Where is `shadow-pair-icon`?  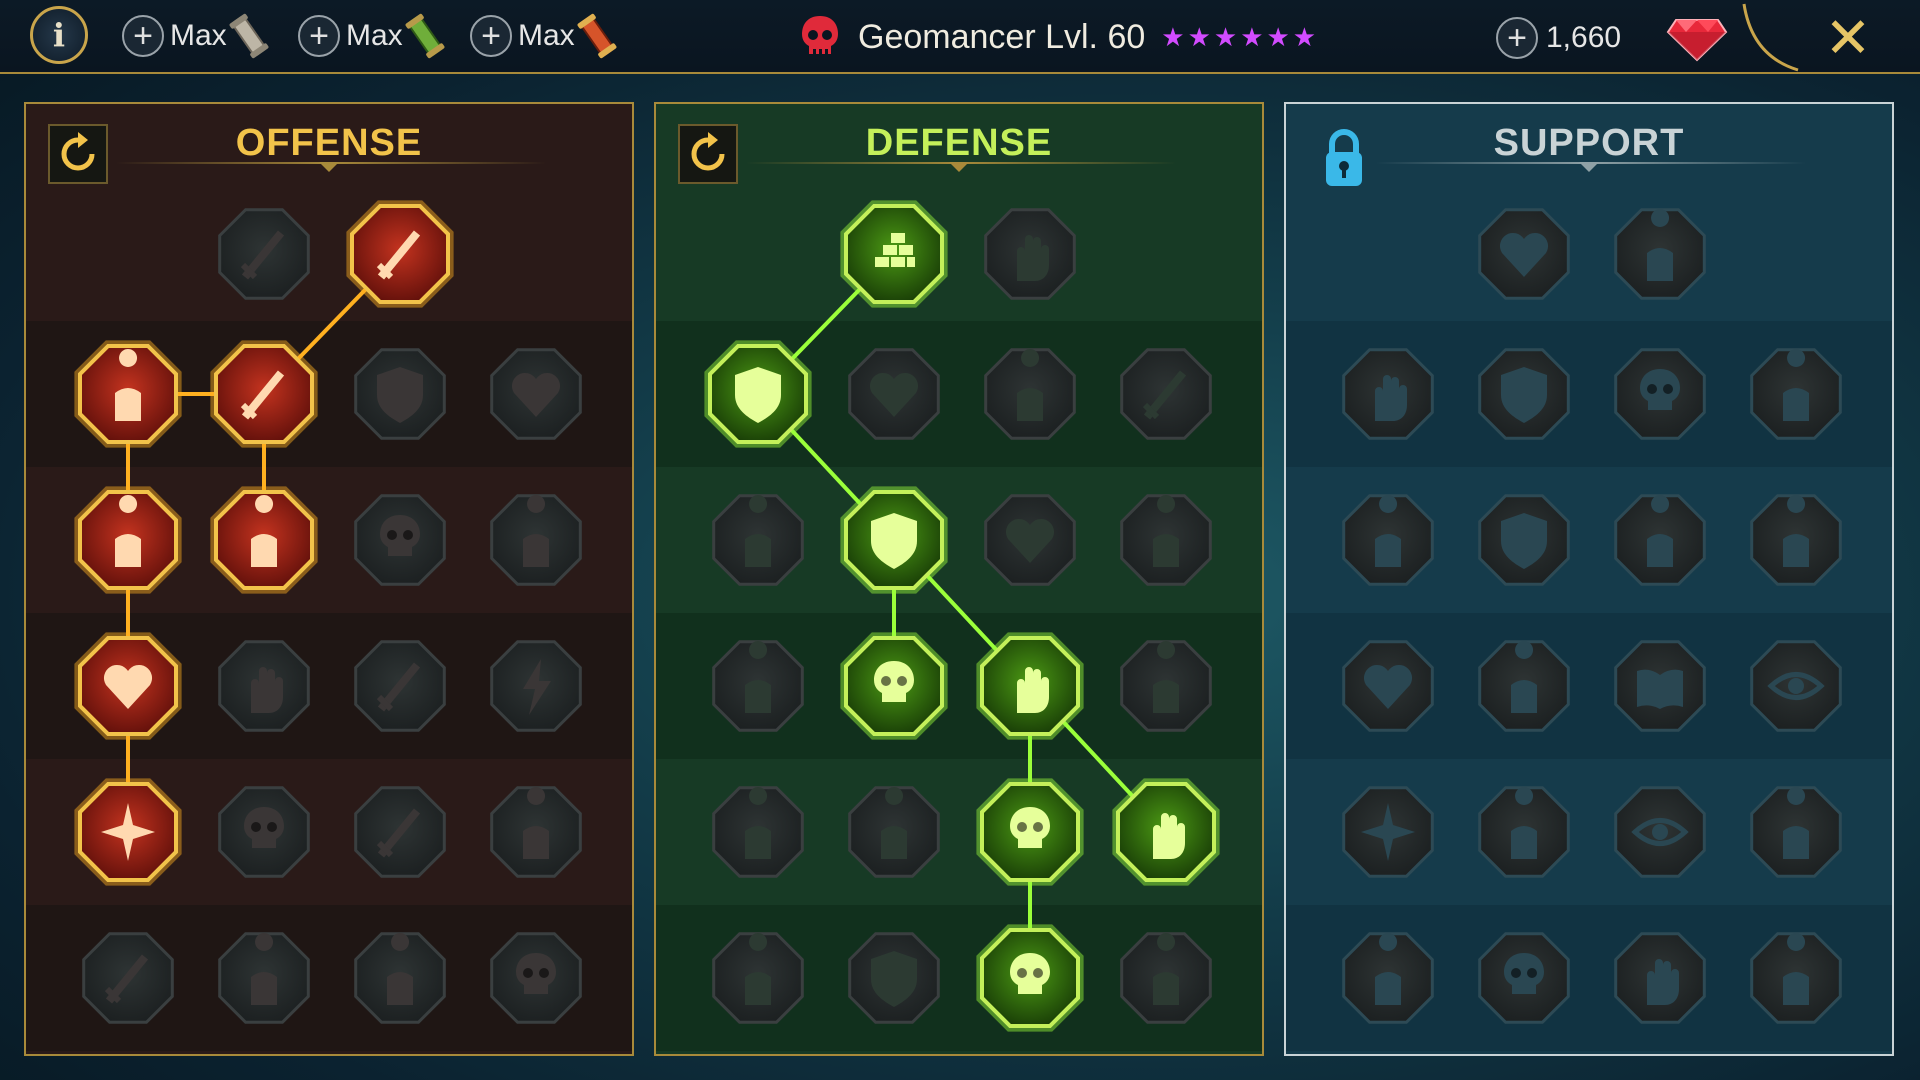 shadow-pair-icon is located at coordinates (1796, 540).